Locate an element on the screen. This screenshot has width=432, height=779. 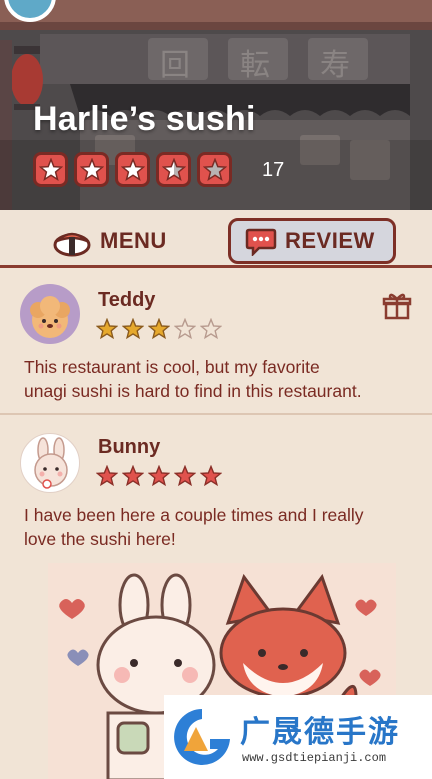
tab-review-label: REVIEW is located at coordinates (330, 240).